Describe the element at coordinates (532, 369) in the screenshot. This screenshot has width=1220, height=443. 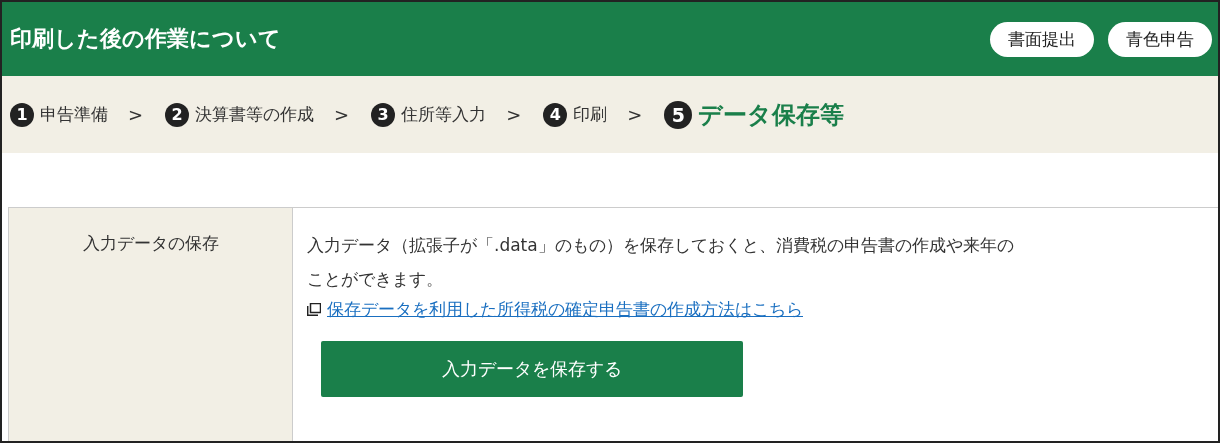
I see `save-button: 入力データを保存する` at that location.